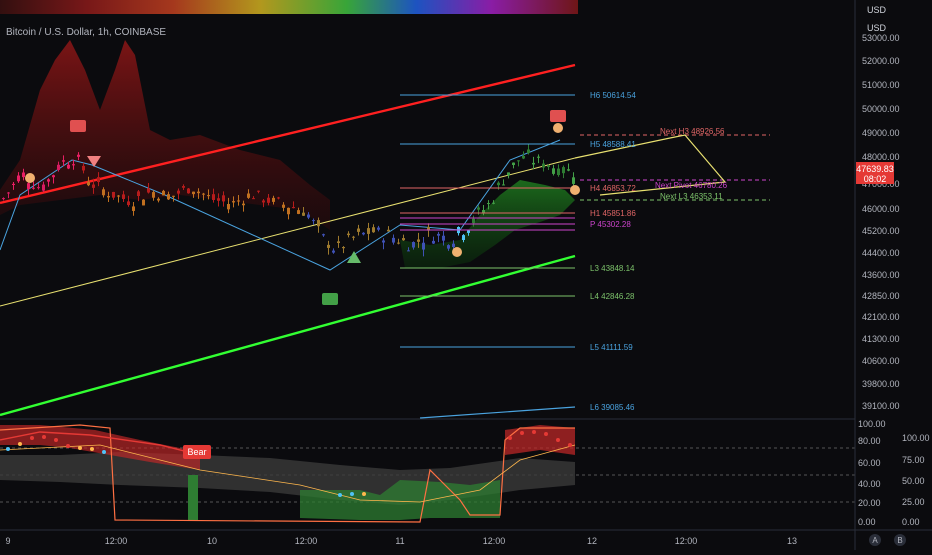 The height and width of the screenshot is (555, 932). What do you see at coordinates (867, 522) in the screenshot?
I see `osc-left-tick: 0.00` at bounding box center [867, 522].